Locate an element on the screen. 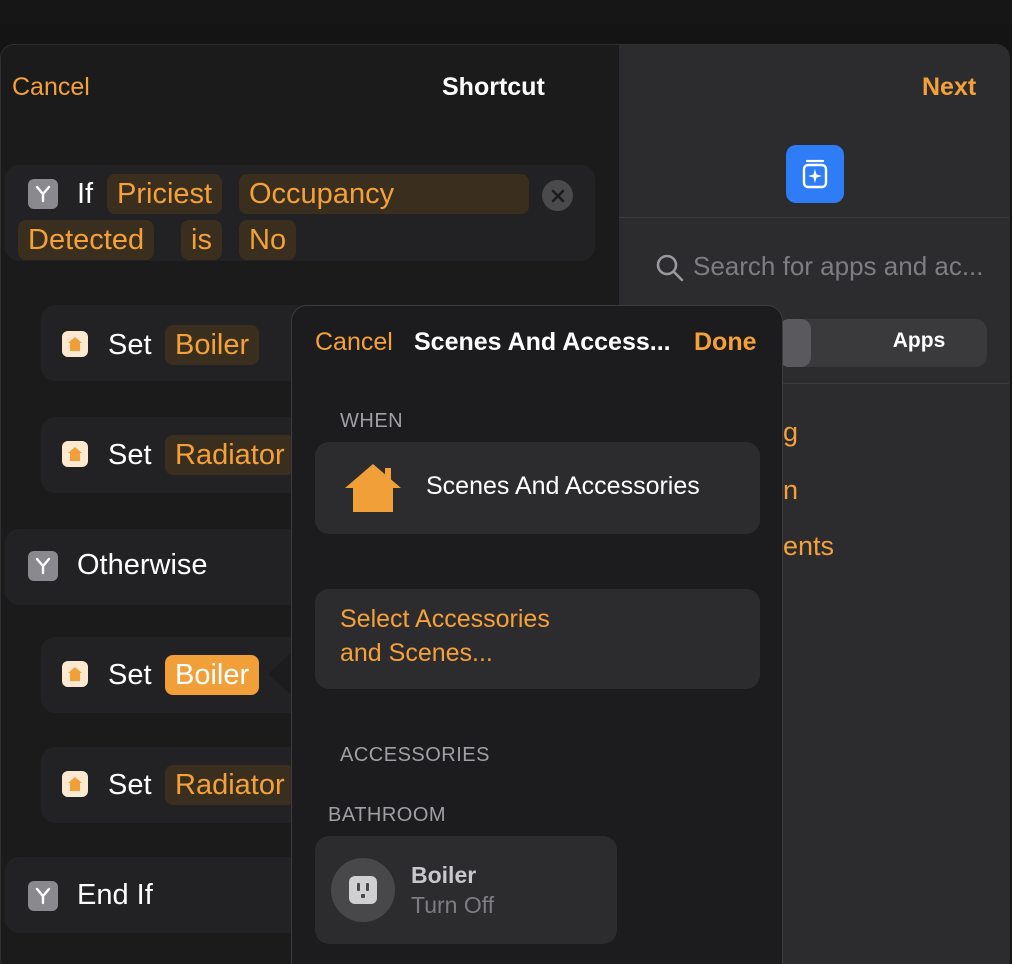 Image resolution: width=1012 pixels, height=964 pixels. end-if-label: End If is located at coordinates (115, 895).